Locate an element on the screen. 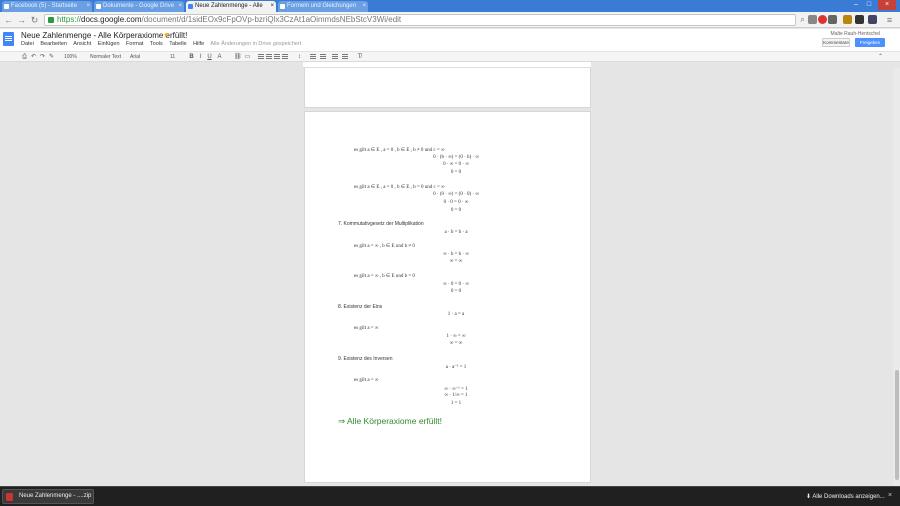  font-select: Arial is located at coordinates (135, 57).